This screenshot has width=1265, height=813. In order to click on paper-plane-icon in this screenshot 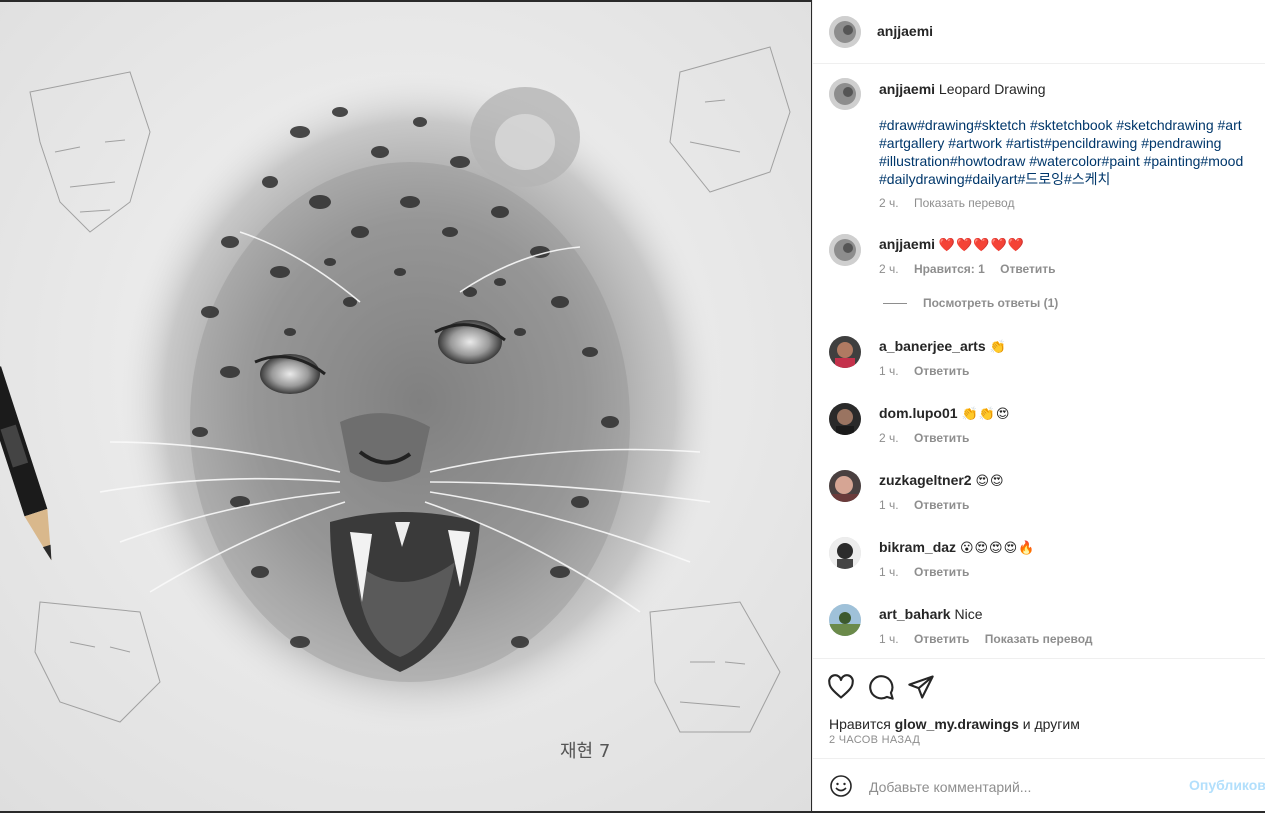, I will do `click(921, 687)`.